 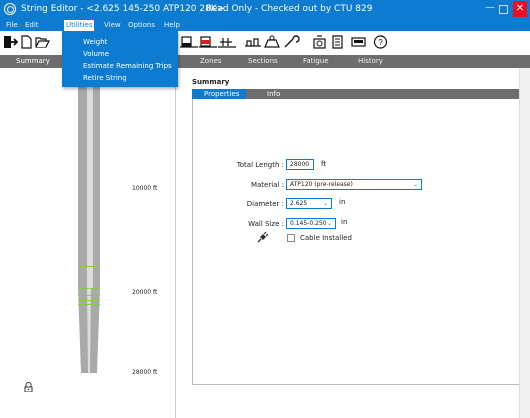 I want to click on diameter-value: 2.625, so click(x=299, y=203).